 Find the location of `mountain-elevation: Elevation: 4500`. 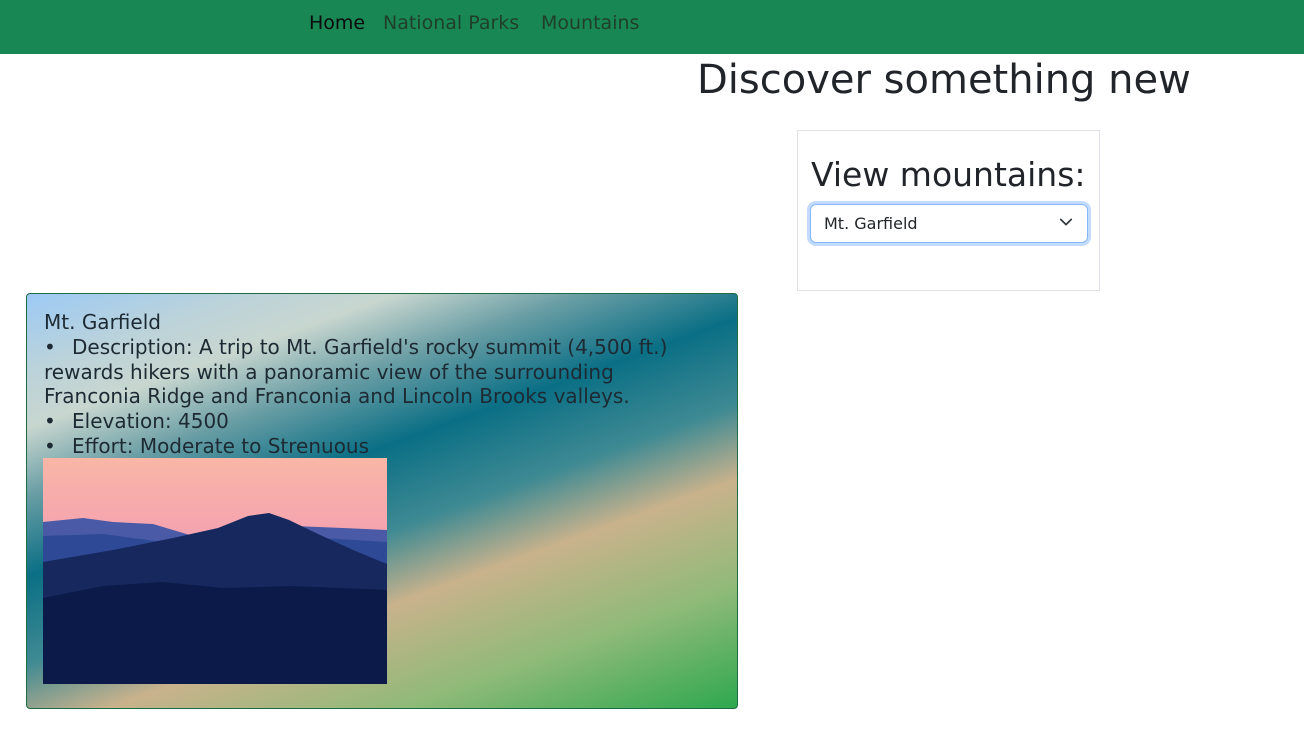

mountain-elevation: Elevation: 4500 is located at coordinates (150, 421).